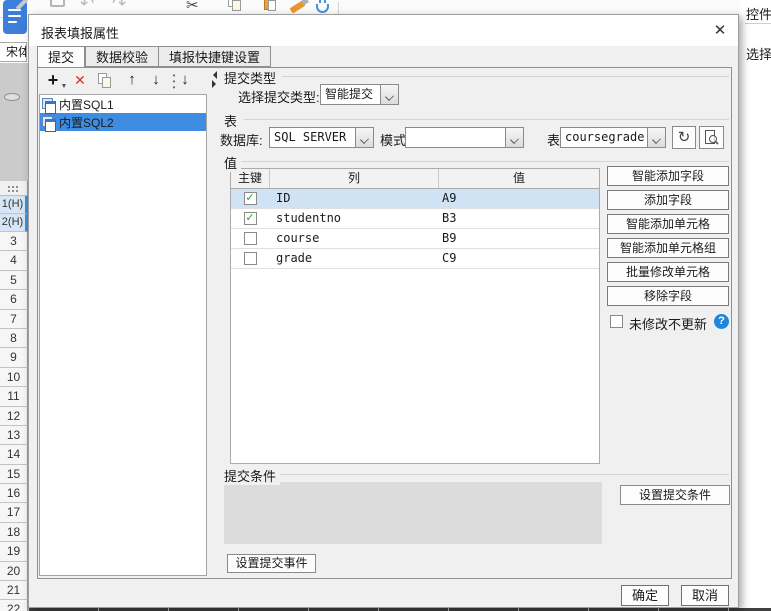 The height and width of the screenshot is (611, 771). I want to click on group-submit-type: 提交类型, so click(252, 77).